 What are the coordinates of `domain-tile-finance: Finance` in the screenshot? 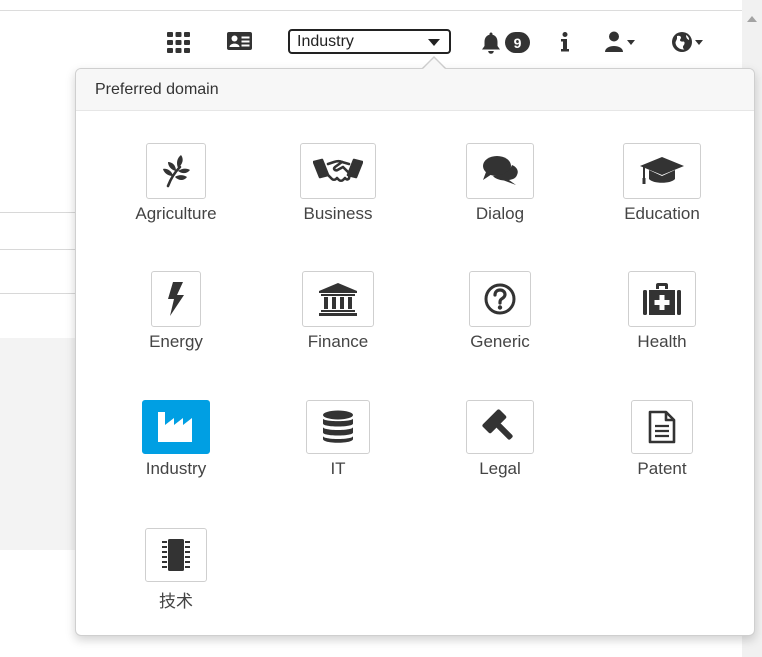 It's located at (338, 321).